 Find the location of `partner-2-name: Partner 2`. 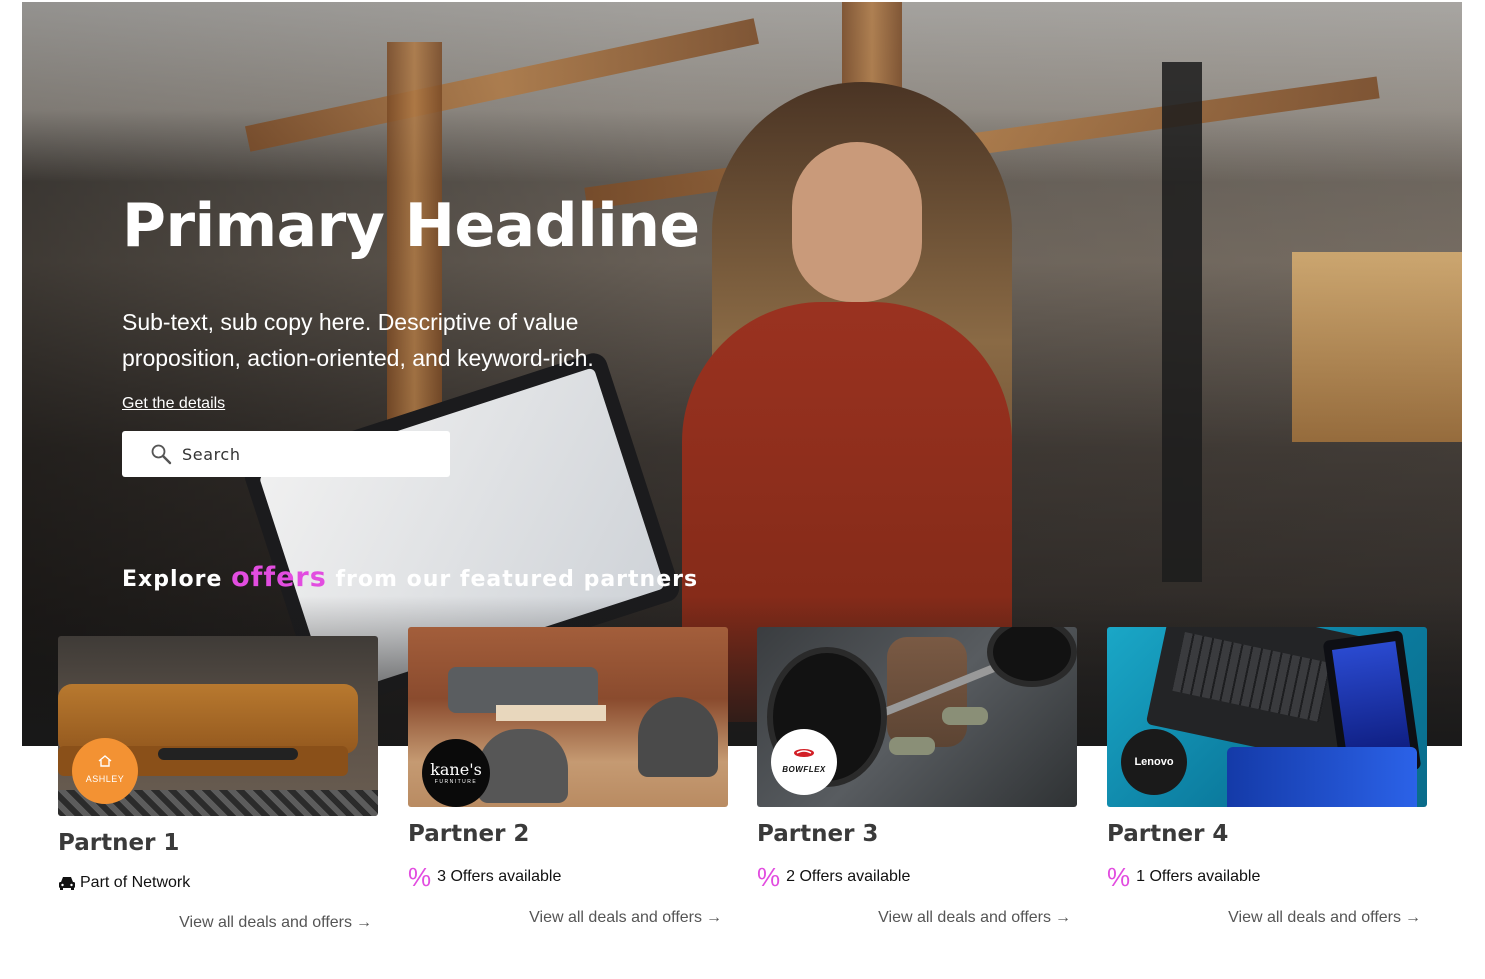

partner-2-name: Partner 2 is located at coordinates (568, 834).